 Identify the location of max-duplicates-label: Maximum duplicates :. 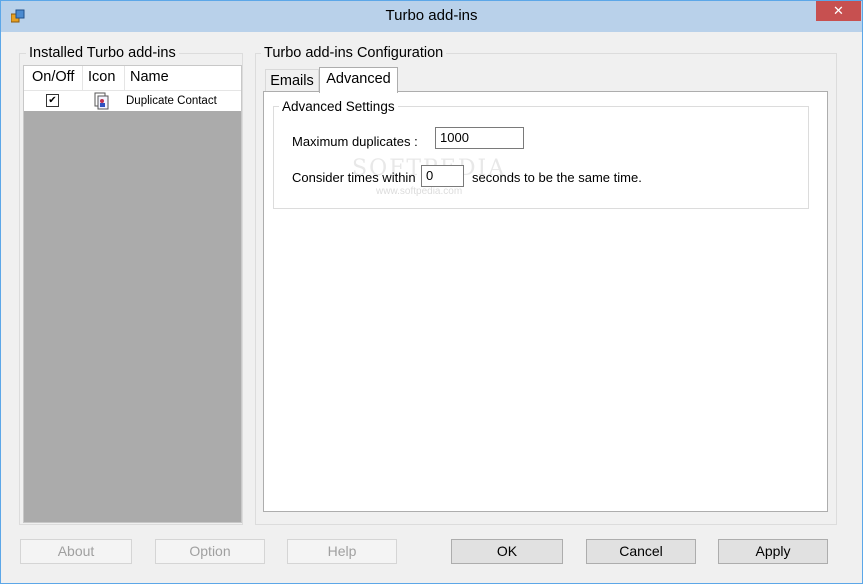
(355, 141).